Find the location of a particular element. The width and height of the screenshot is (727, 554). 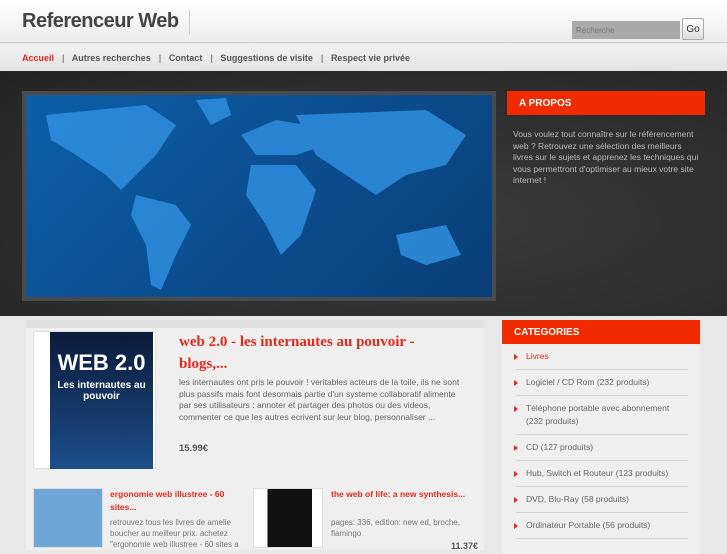

search-go-button: Go is located at coordinates (693, 29).